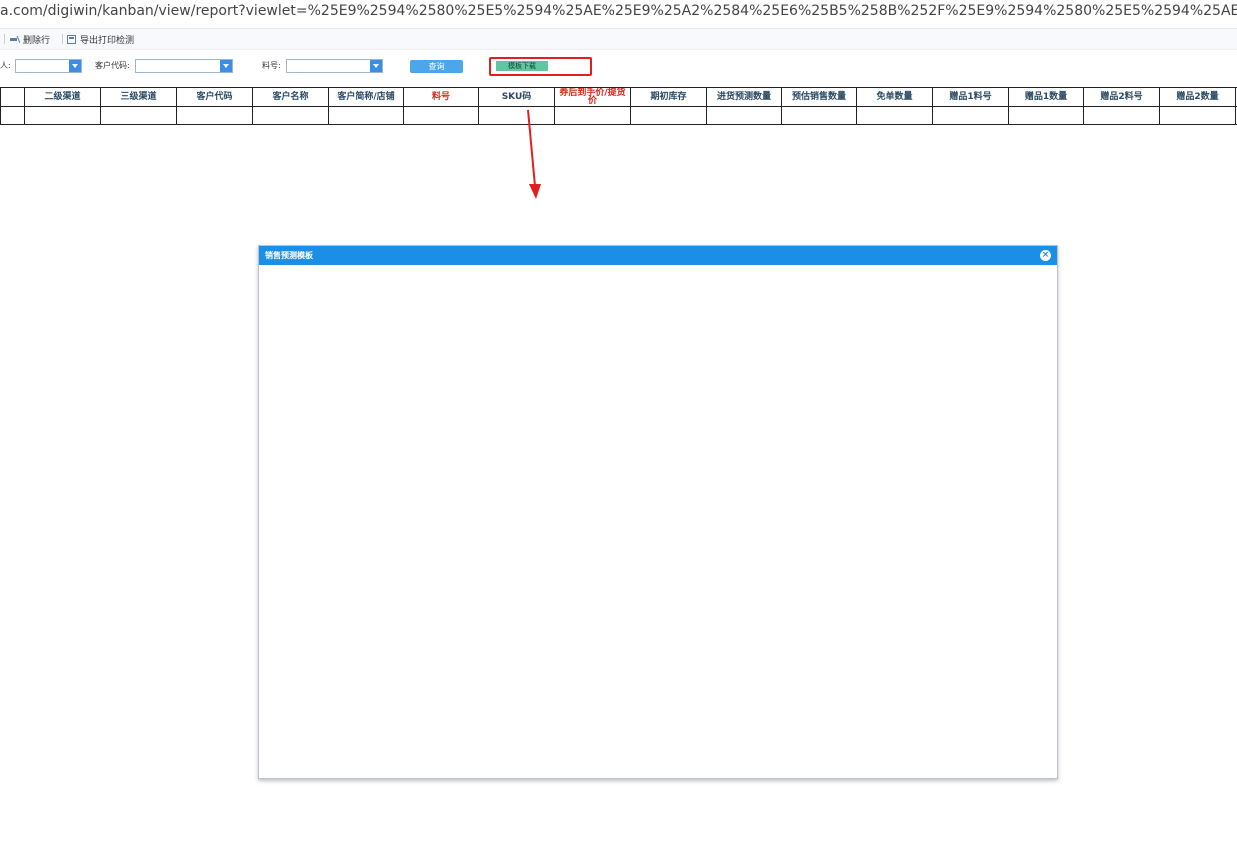  What do you see at coordinates (668, 97) in the screenshot?
I see `column-header: 期初库存` at bounding box center [668, 97].